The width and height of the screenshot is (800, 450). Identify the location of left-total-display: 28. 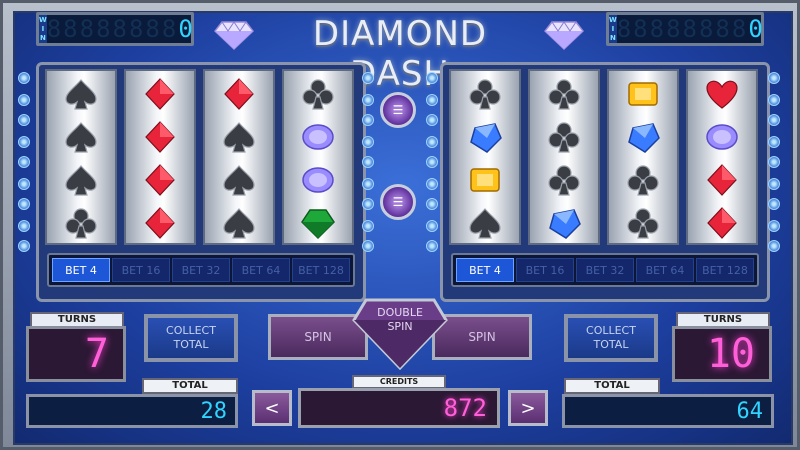
(132, 411).